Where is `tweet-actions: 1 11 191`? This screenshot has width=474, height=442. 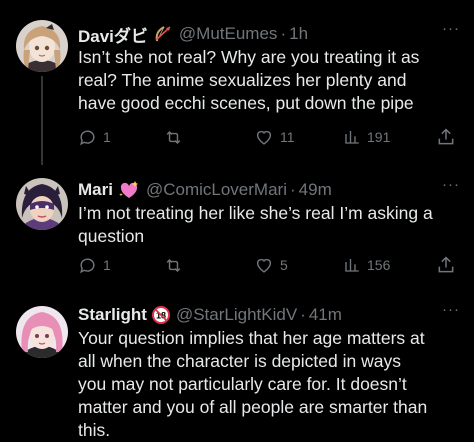
tweet-actions: 1 11 191 is located at coordinates (269, 137).